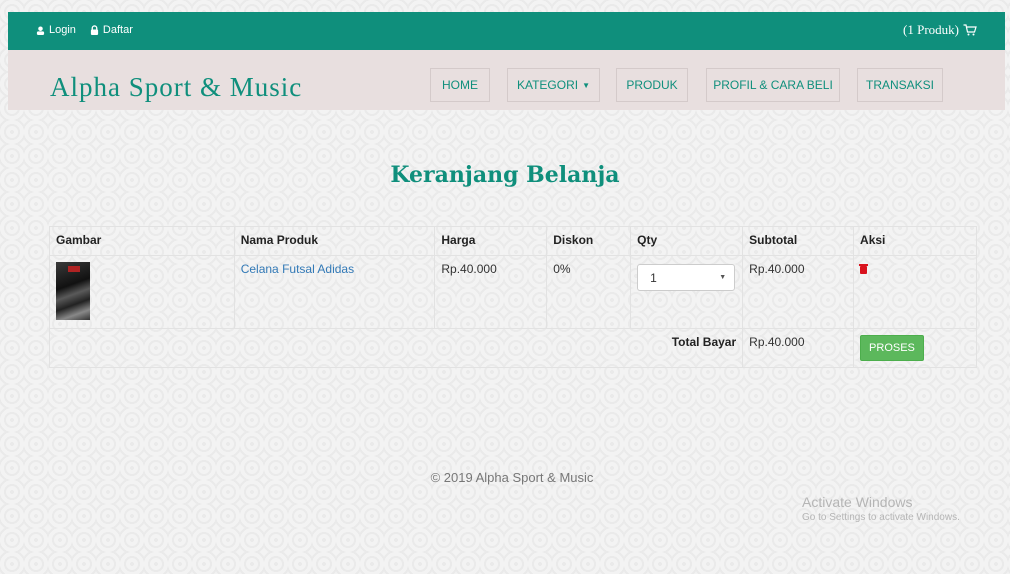 Image resolution: width=1010 pixels, height=574 pixels. I want to click on product-subtotal: Rp.40.000, so click(798, 292).